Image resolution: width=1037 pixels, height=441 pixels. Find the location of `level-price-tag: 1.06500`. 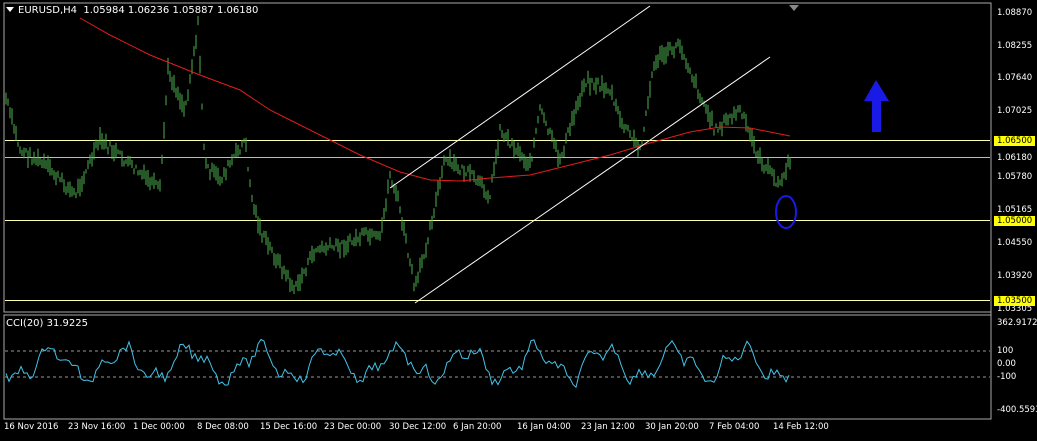

level-price-tag: 1.06500 is located at coordinates (1015, 140).